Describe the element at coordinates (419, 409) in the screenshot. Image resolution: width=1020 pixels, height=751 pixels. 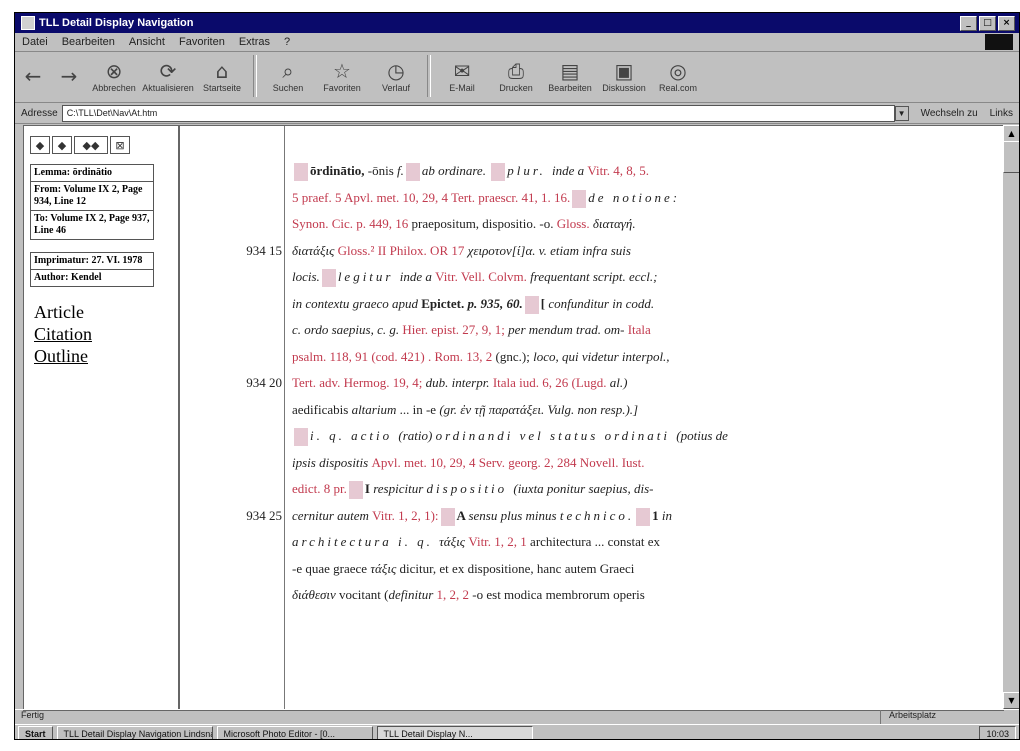
I see `text-run: ... in -e` at that location.